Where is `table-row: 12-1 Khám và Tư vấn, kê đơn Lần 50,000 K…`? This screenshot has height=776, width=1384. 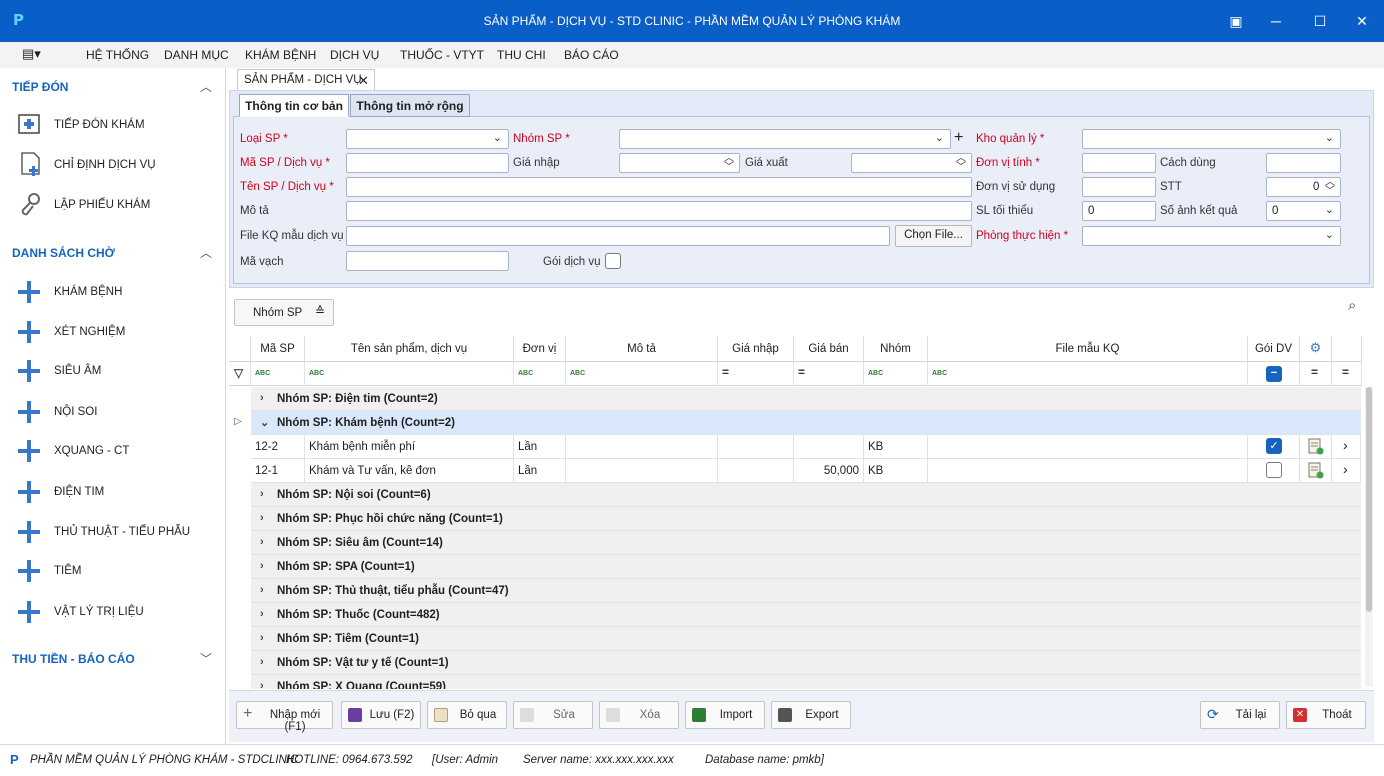 table-row: 12-1 Khám và Tư vấn, kê đơn Lần 50,000 K… is located at coordinates (806, 471).